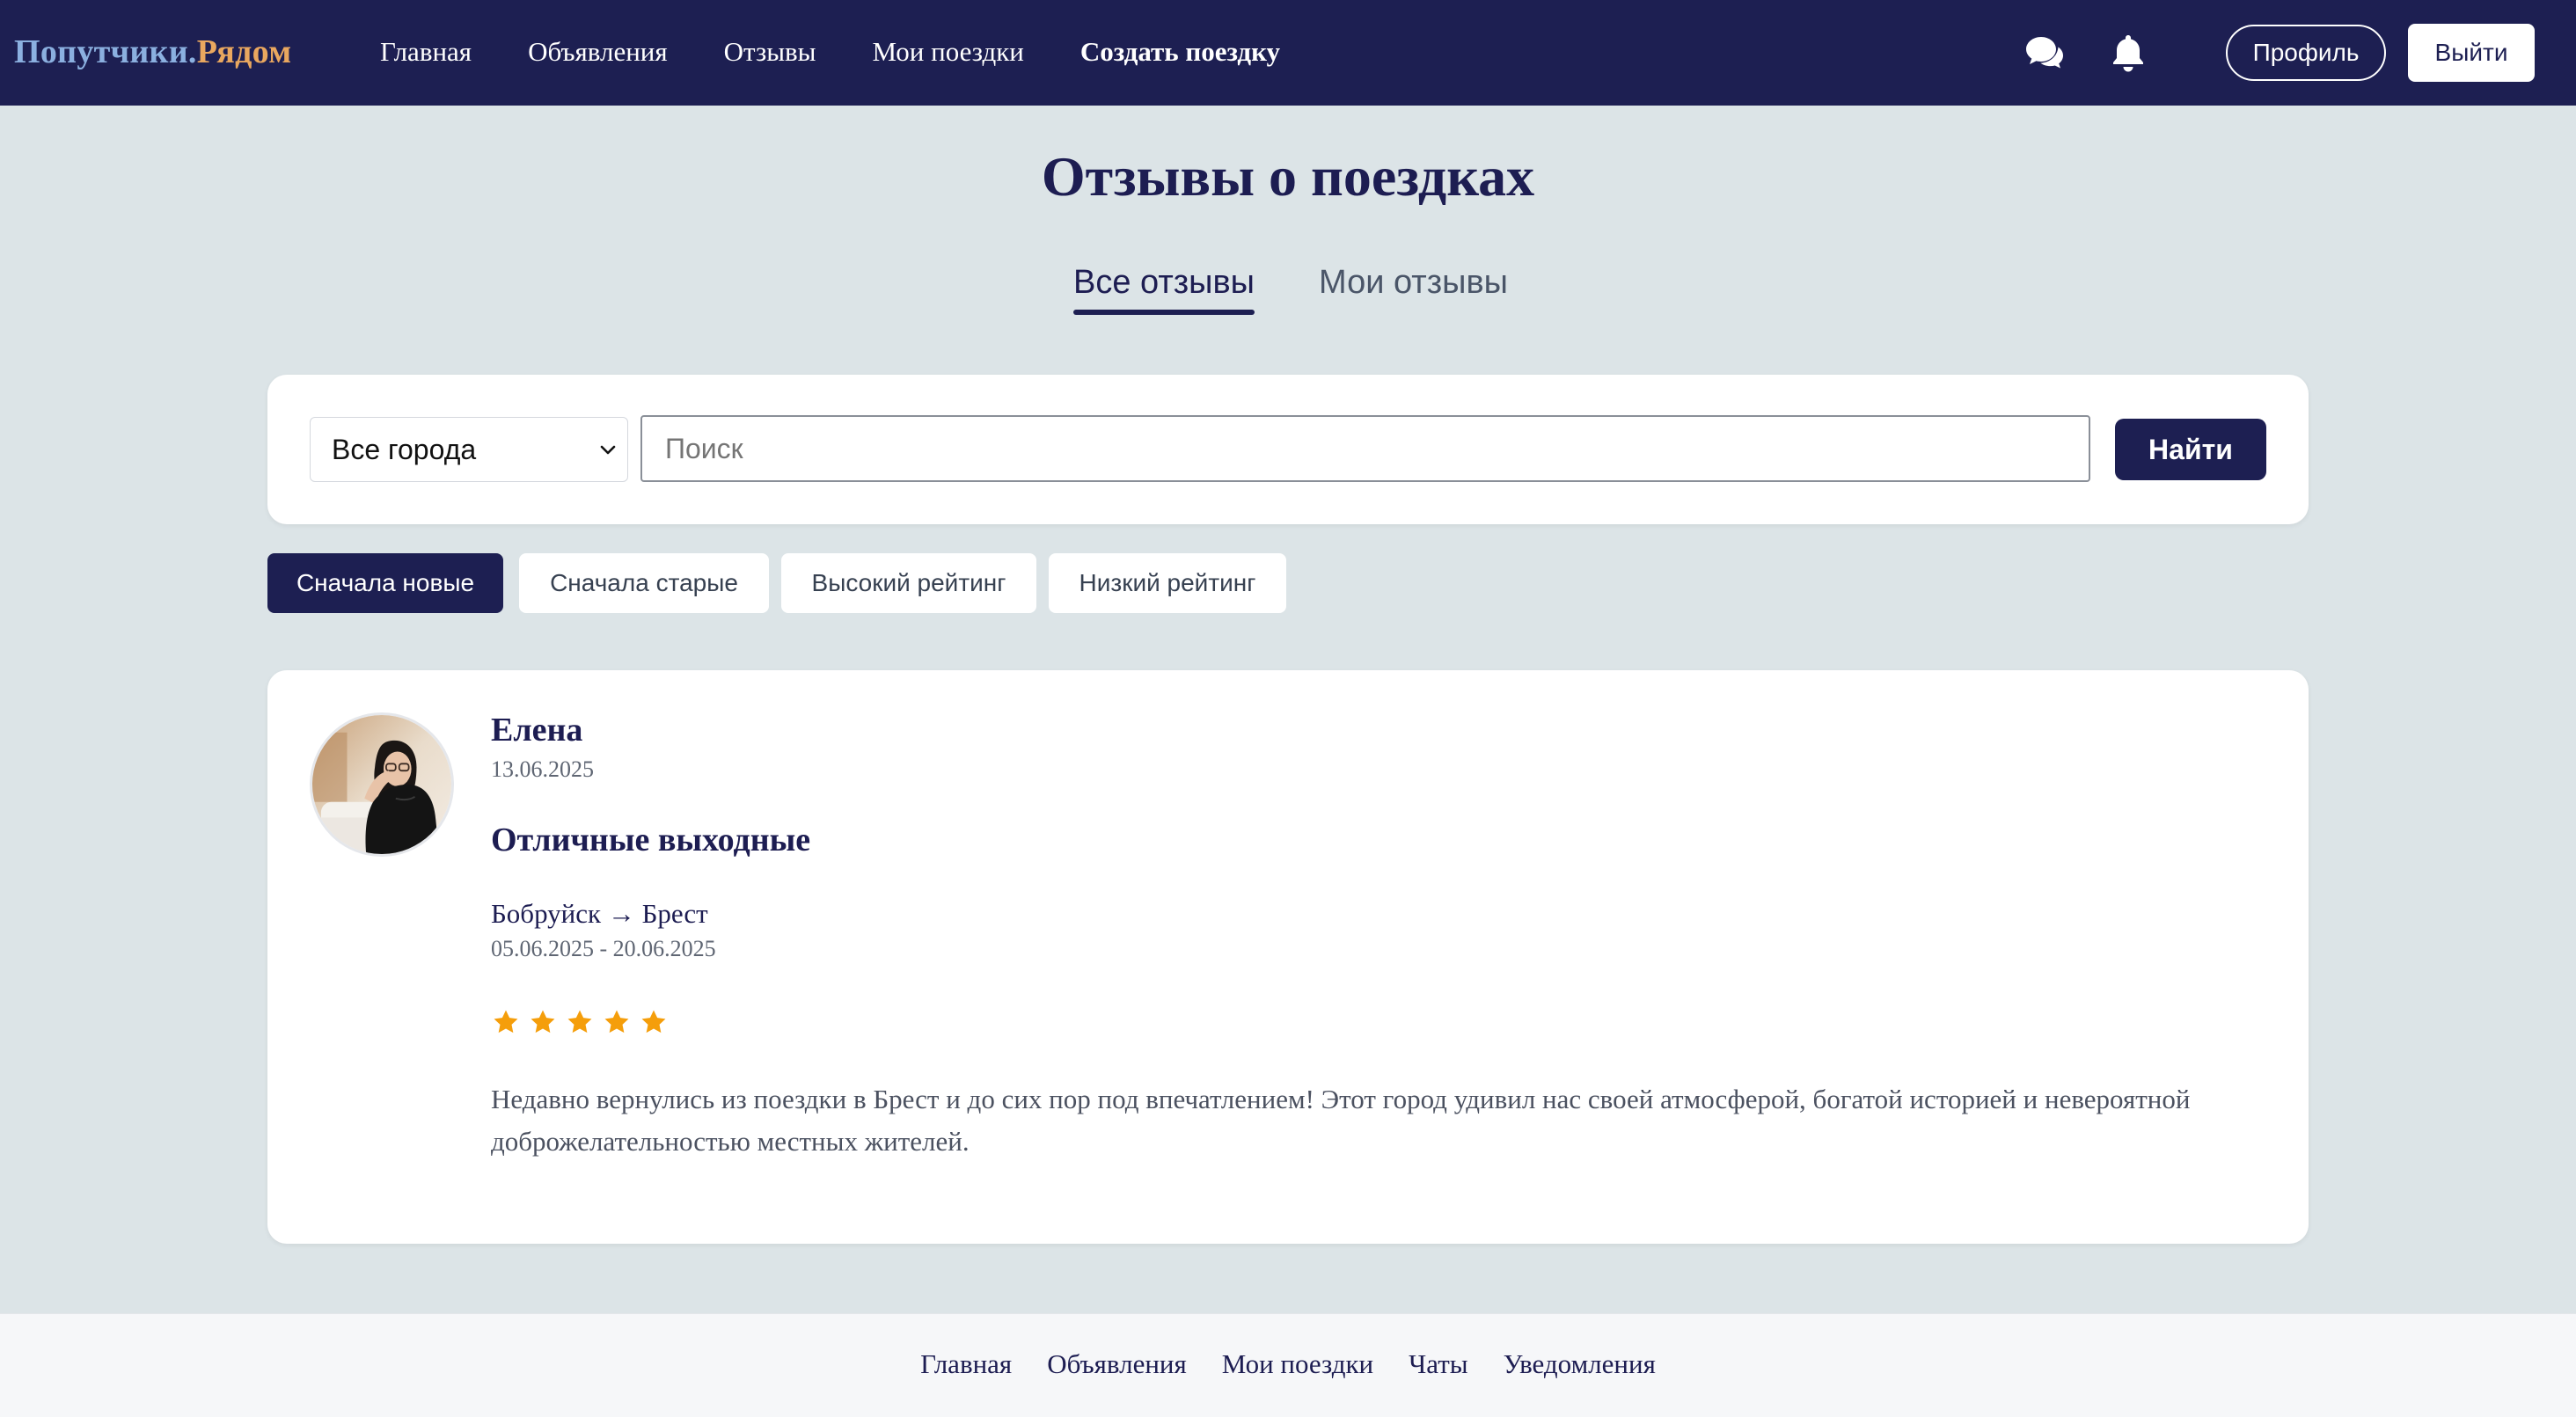 This screenshot has width=2576, height=1417. Describe the element at coordinates (644, 583) in the screenshot. I see `sort-oldest-button: Сначала старые` at that location.